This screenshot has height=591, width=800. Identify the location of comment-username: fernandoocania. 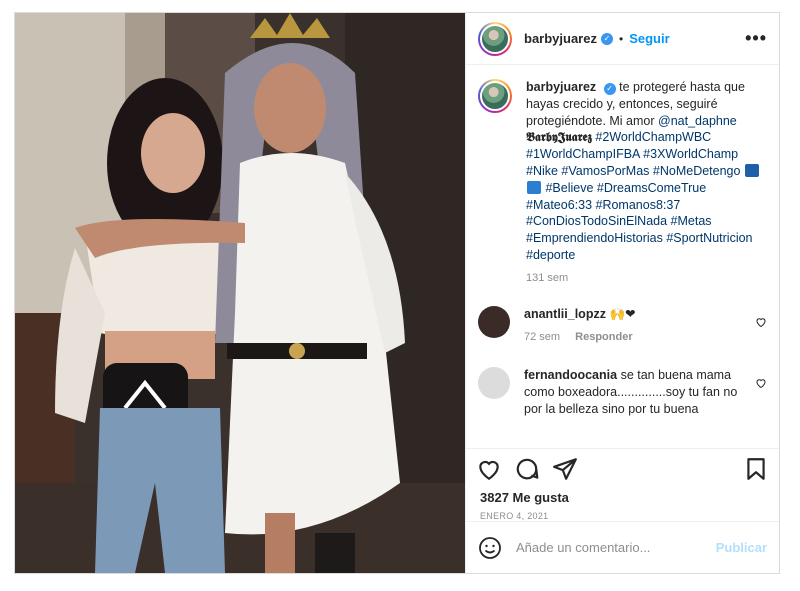
(570, 375).